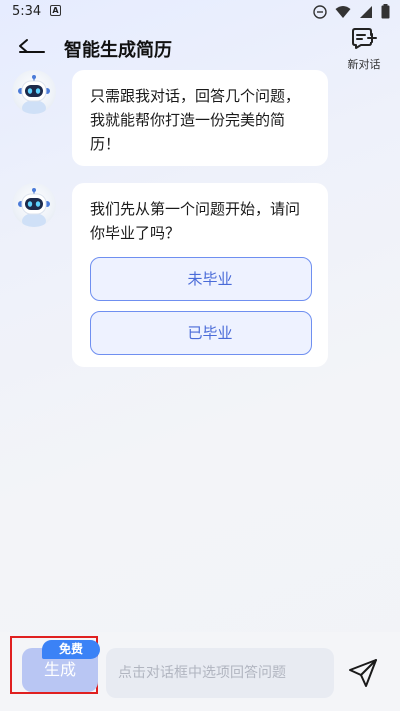  I want to click on message-text: 只需跟我对话，回答几个问题，我就能帮你打造一份完美的简历！, so click(195, 120).